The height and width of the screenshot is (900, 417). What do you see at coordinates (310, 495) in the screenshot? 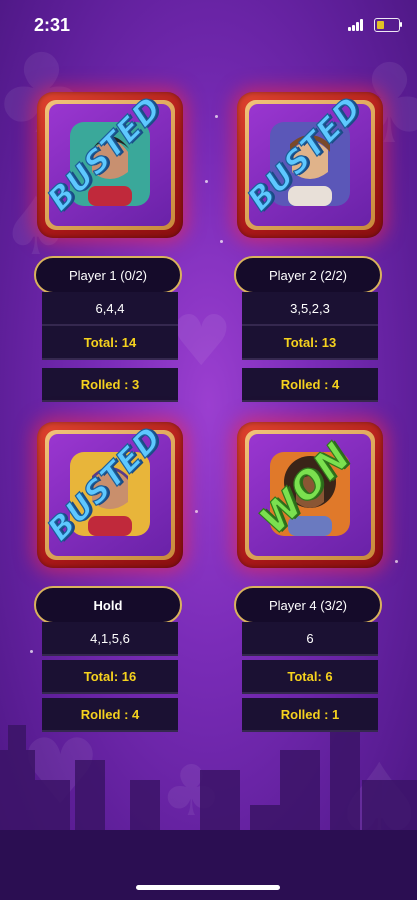
I see `avatar-frame: WON` at bounding box center [310, 495].